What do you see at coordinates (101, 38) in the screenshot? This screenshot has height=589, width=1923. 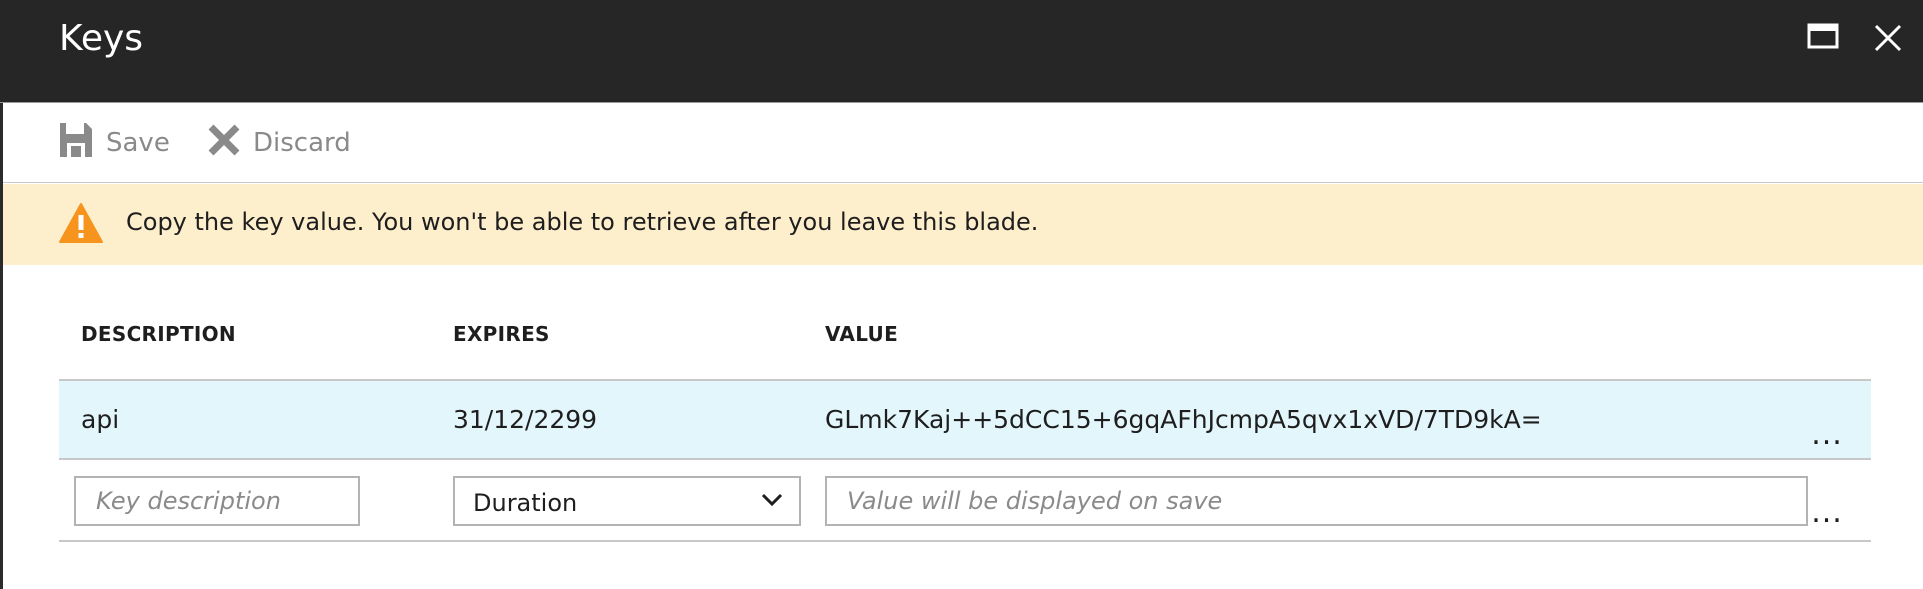 I see `blade-title: Keys` at bounding box center [101, 38].